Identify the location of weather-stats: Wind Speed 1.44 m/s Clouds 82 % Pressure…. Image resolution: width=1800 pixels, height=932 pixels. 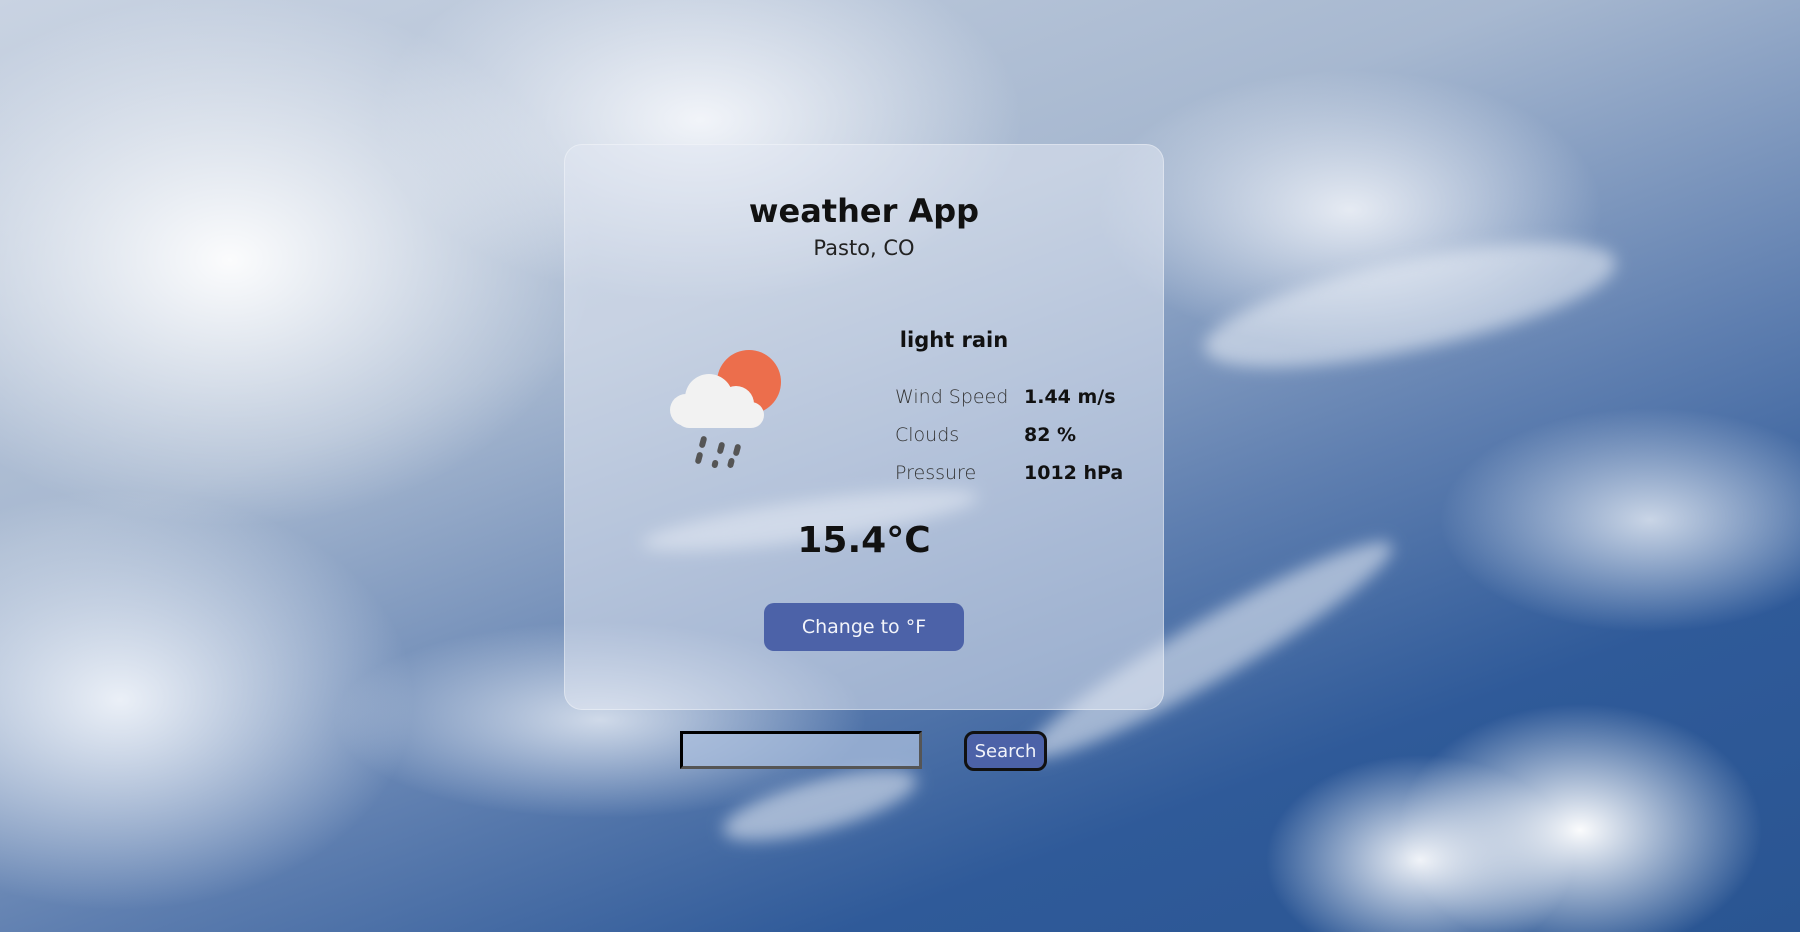
(1015, 435).